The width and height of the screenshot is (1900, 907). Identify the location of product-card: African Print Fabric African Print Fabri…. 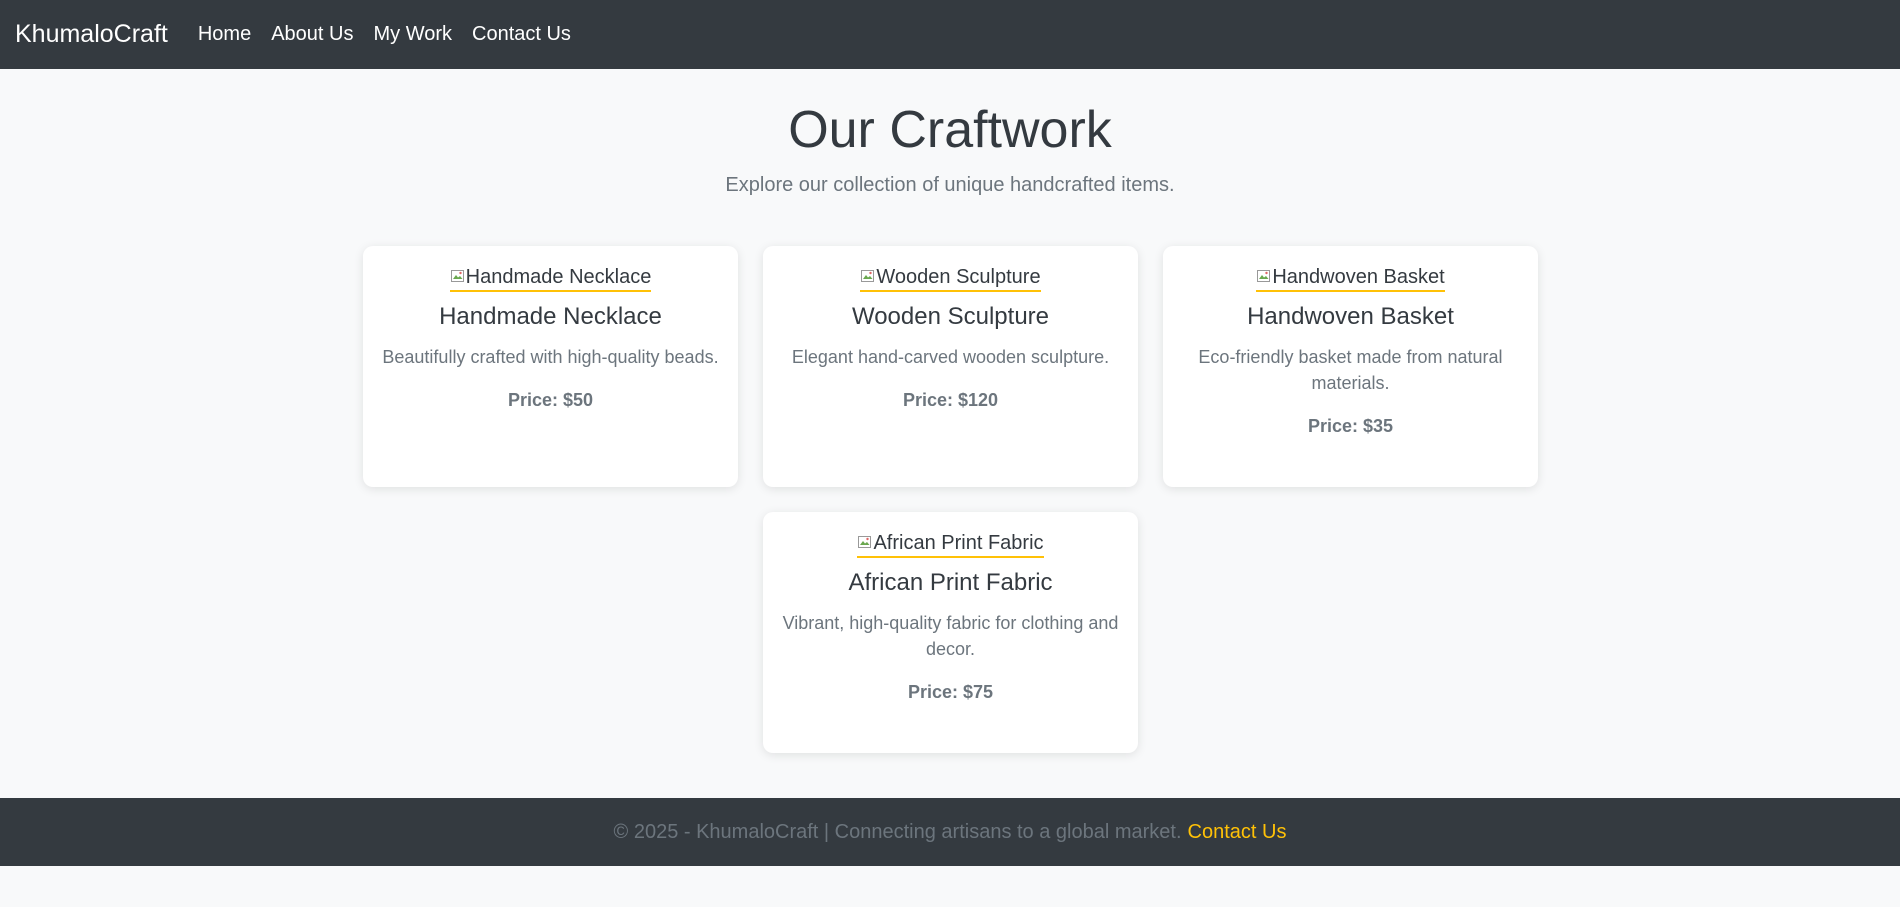
(950, 632).